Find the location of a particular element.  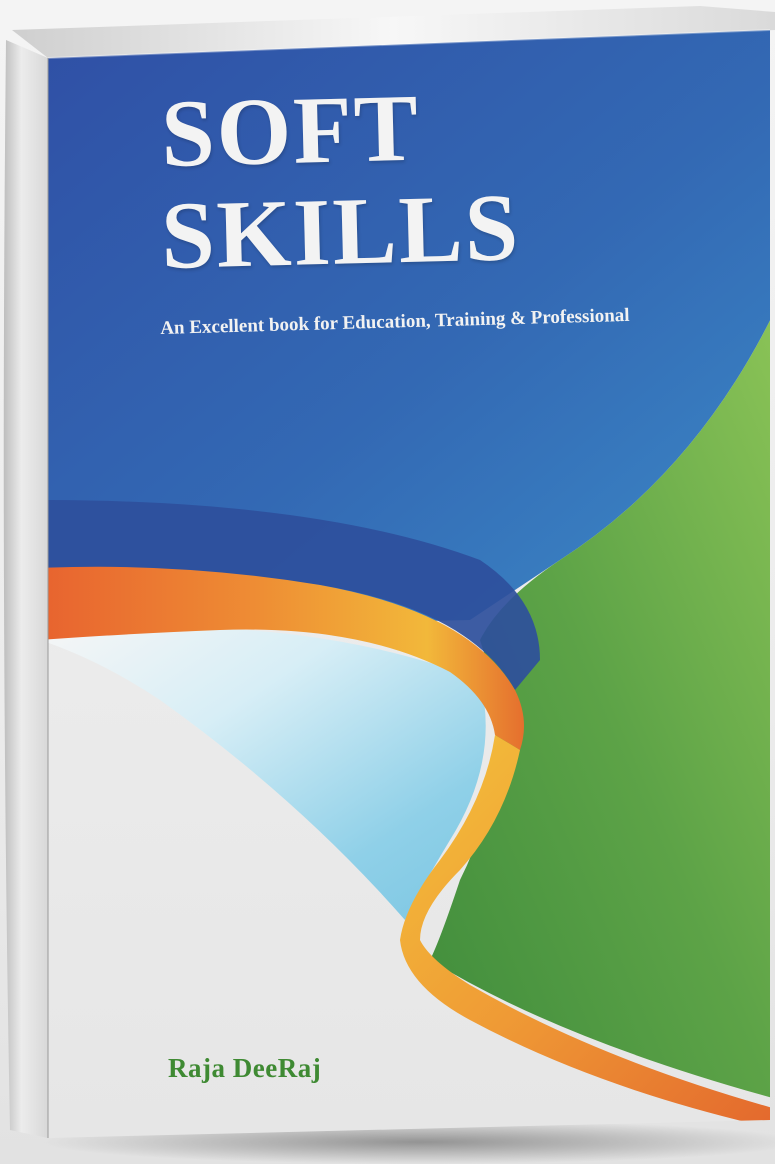

book-spine is located at coordinates (25, 589).